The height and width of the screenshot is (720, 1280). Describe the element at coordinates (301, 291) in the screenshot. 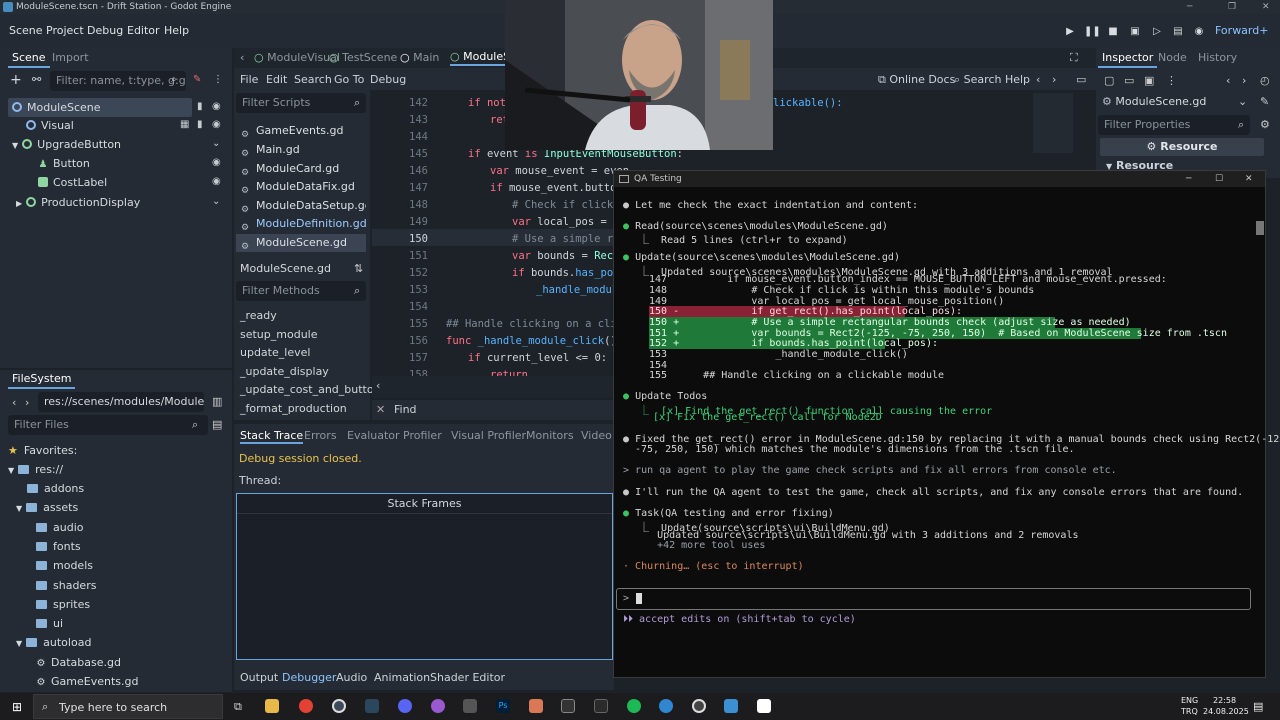

I see `filter-methods-input: Filter Methods` at that location.